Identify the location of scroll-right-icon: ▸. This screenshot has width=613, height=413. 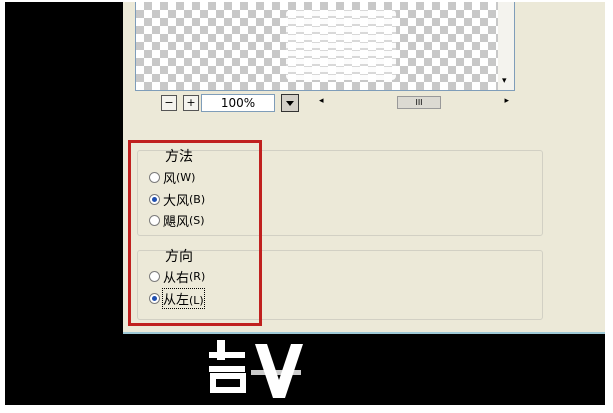
(506, 101).